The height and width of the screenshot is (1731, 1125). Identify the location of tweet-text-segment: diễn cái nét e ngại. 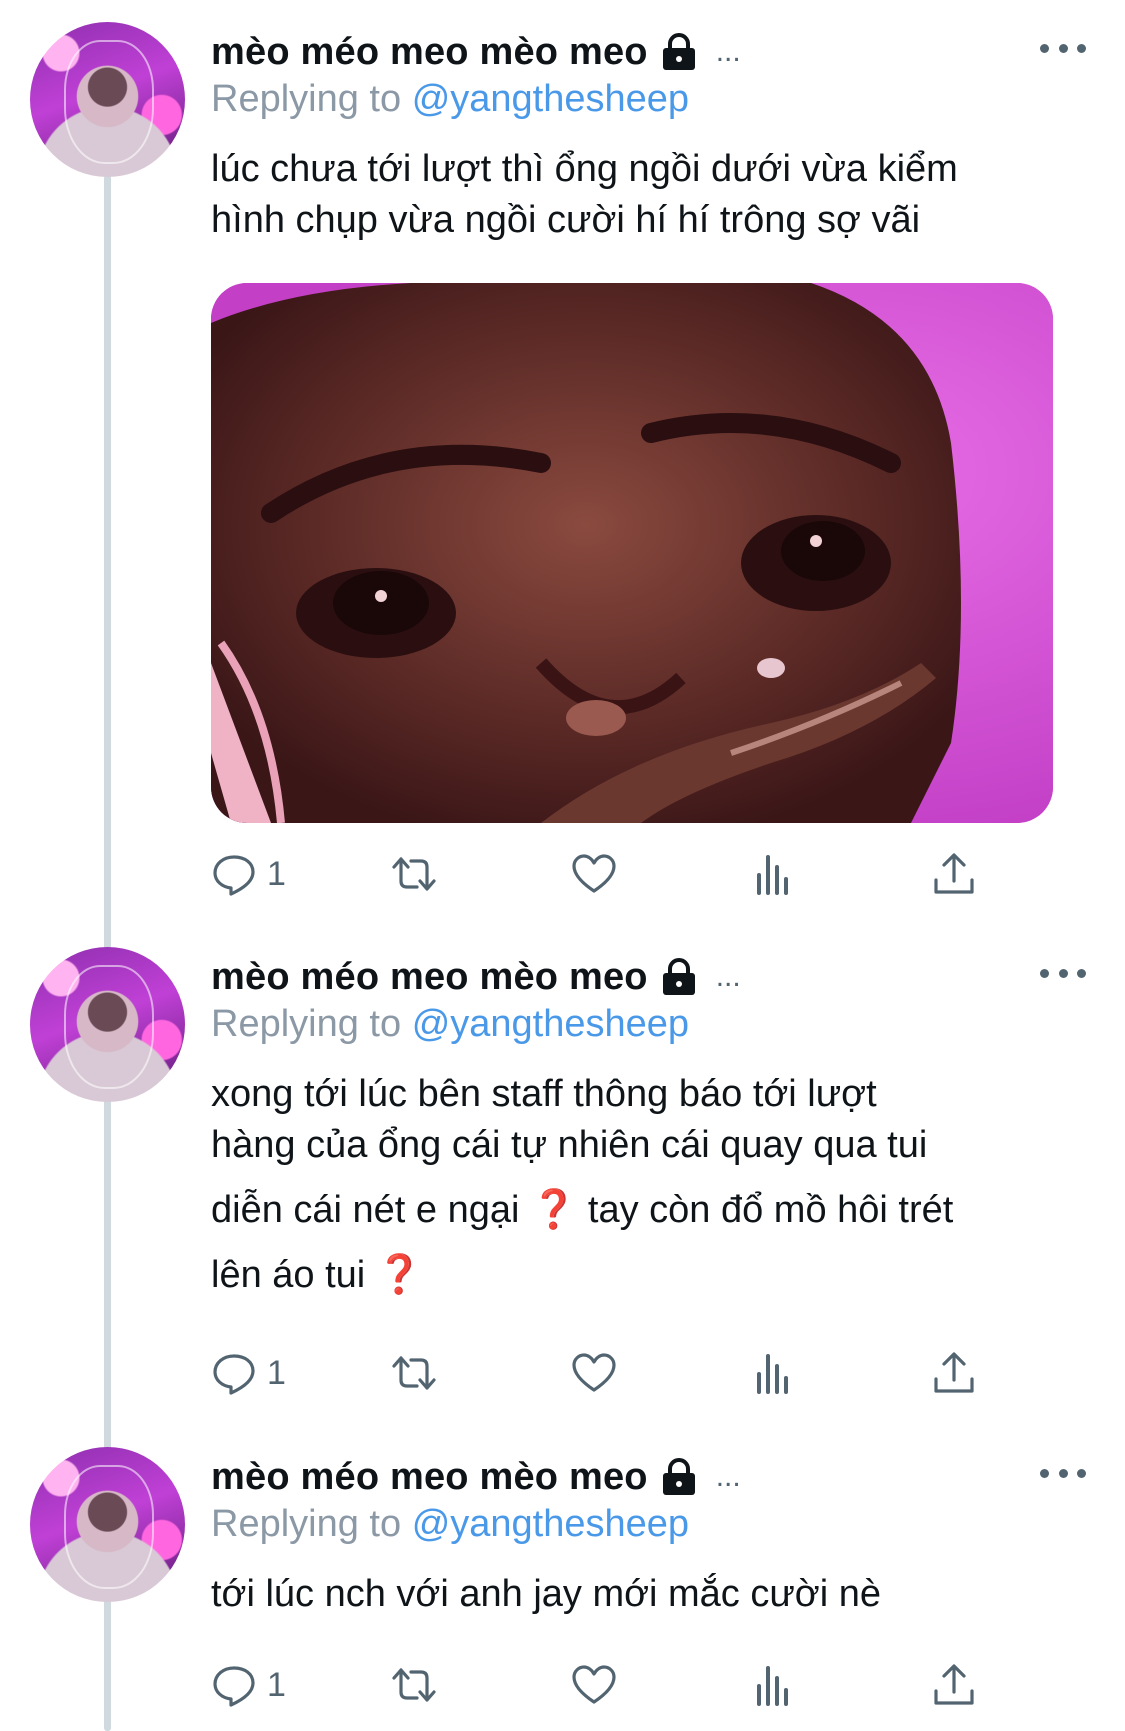
(365, 1210).